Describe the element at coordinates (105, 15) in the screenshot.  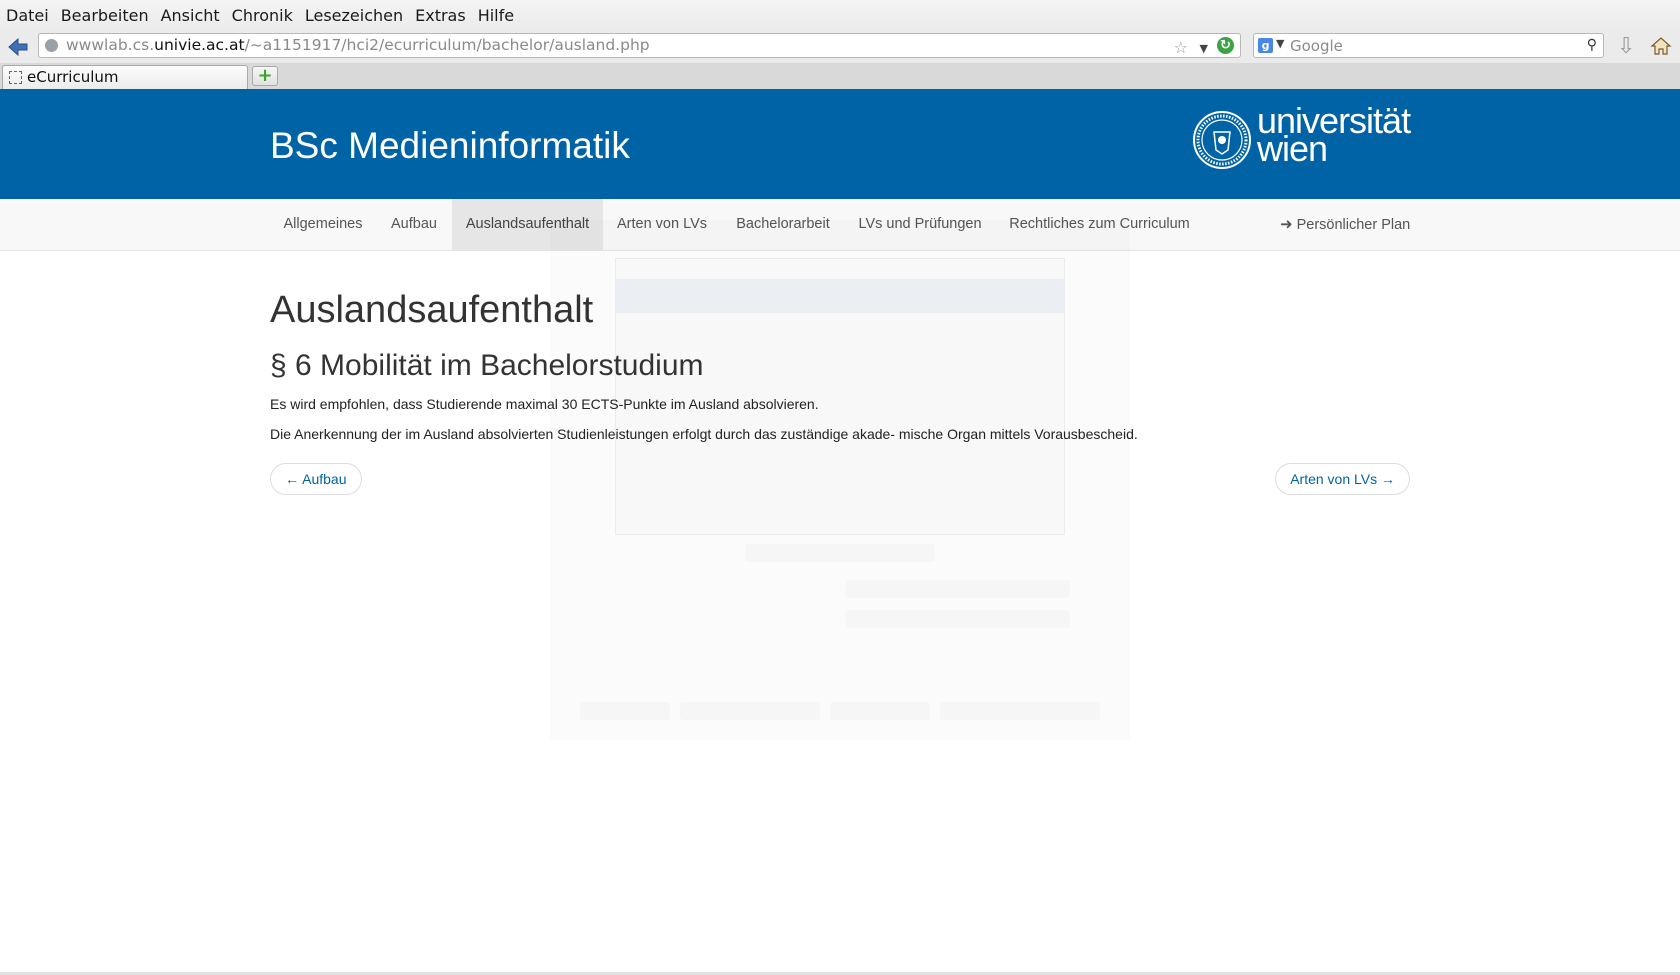
I see `menu-bearbeiten: Bearbeiten` at that location.